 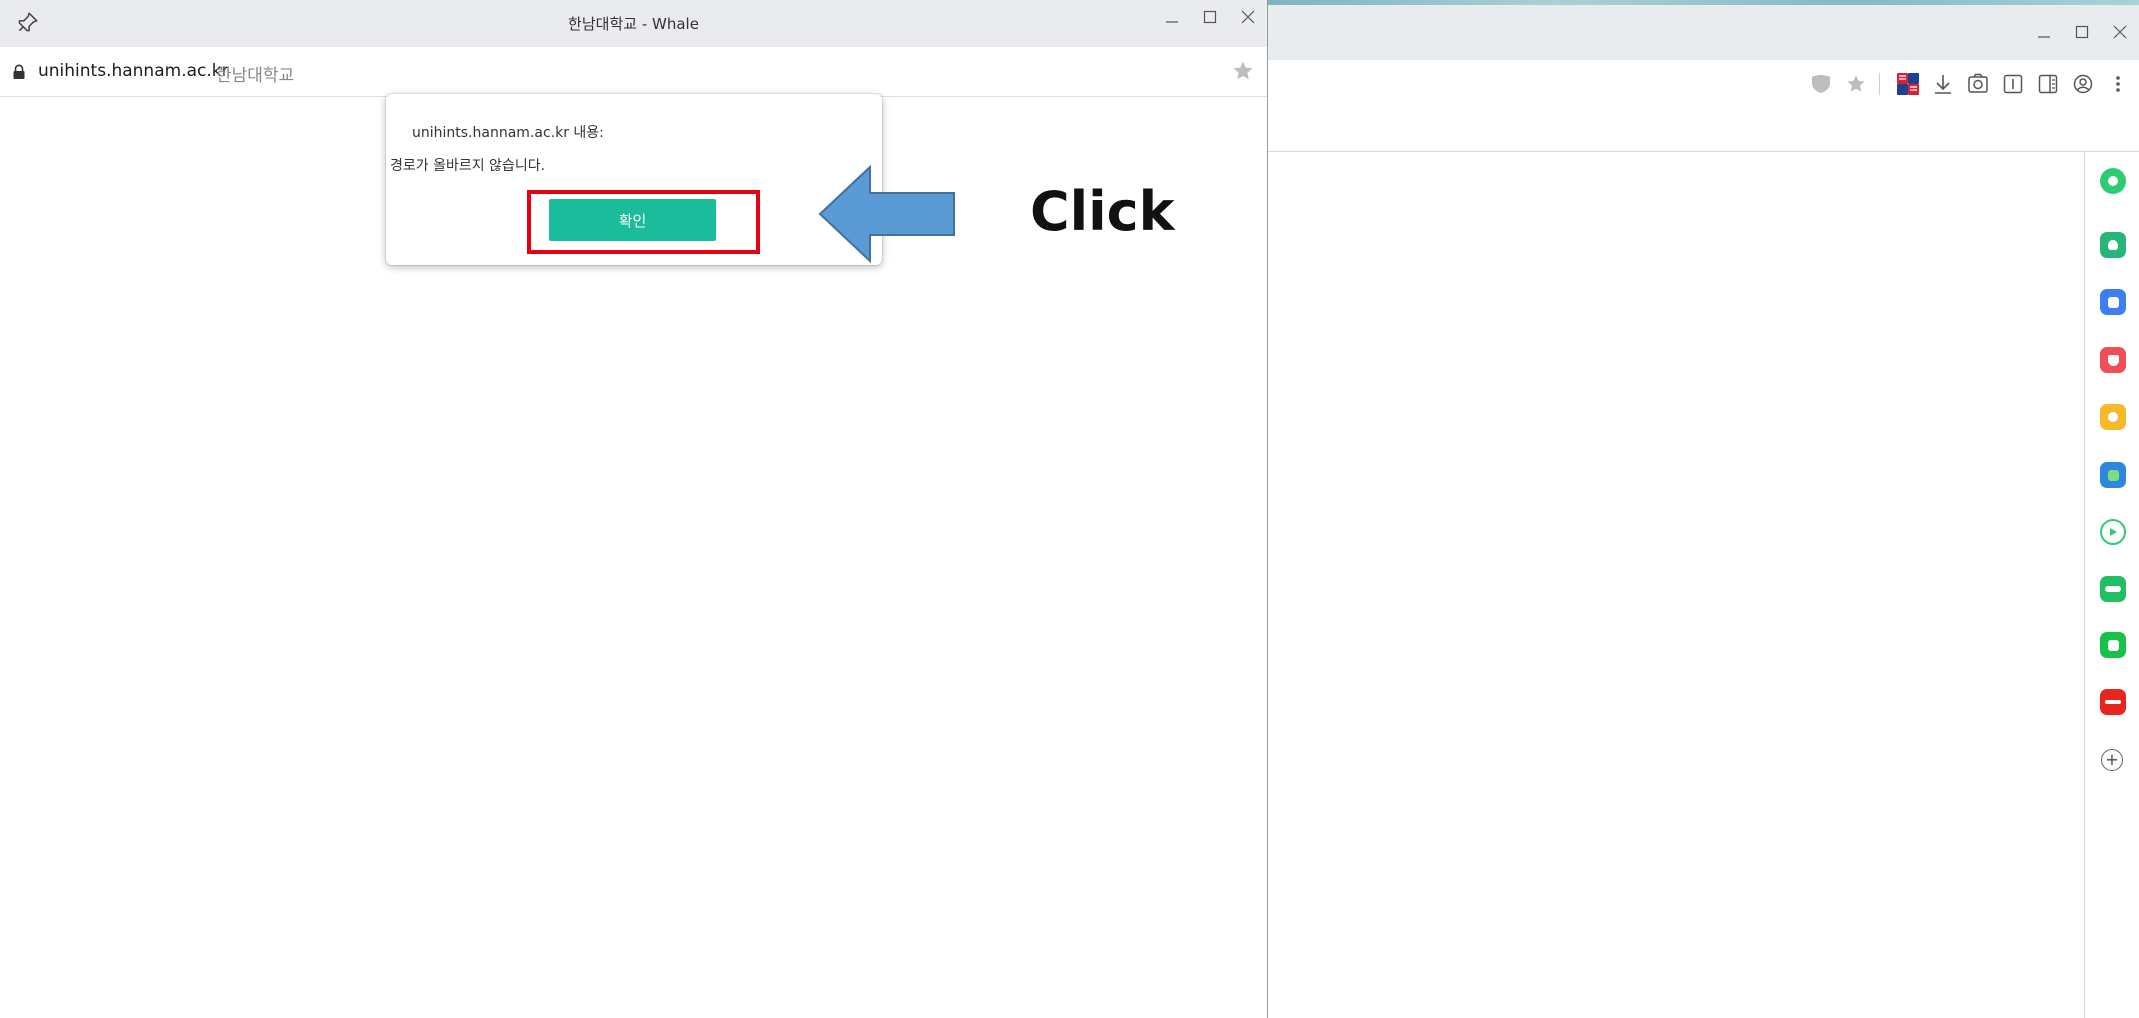 I want to click on main-titlebar, so click(x=1703, y=32).